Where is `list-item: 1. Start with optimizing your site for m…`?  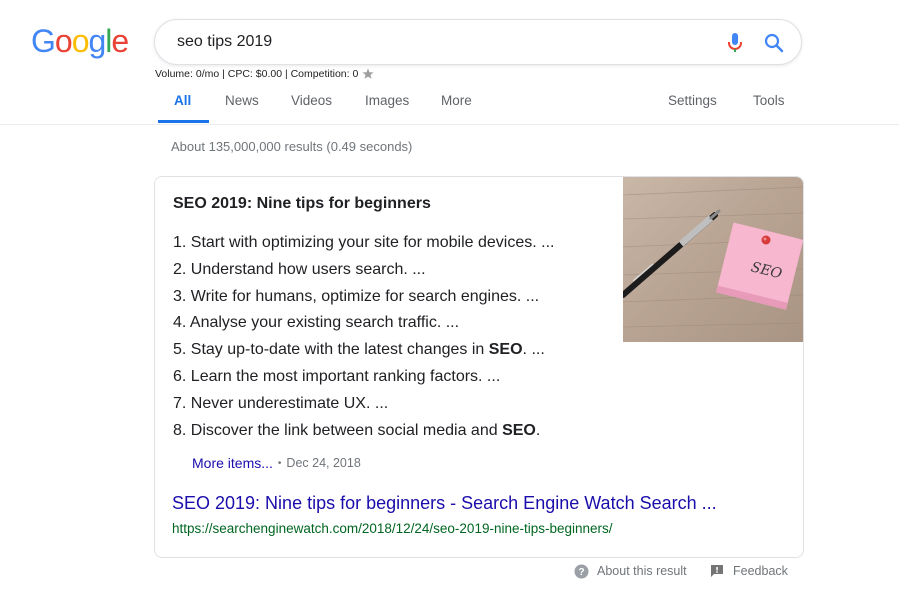
list-item: 1. Start with optimizing your site for m… is located at coordinates (364, 242).